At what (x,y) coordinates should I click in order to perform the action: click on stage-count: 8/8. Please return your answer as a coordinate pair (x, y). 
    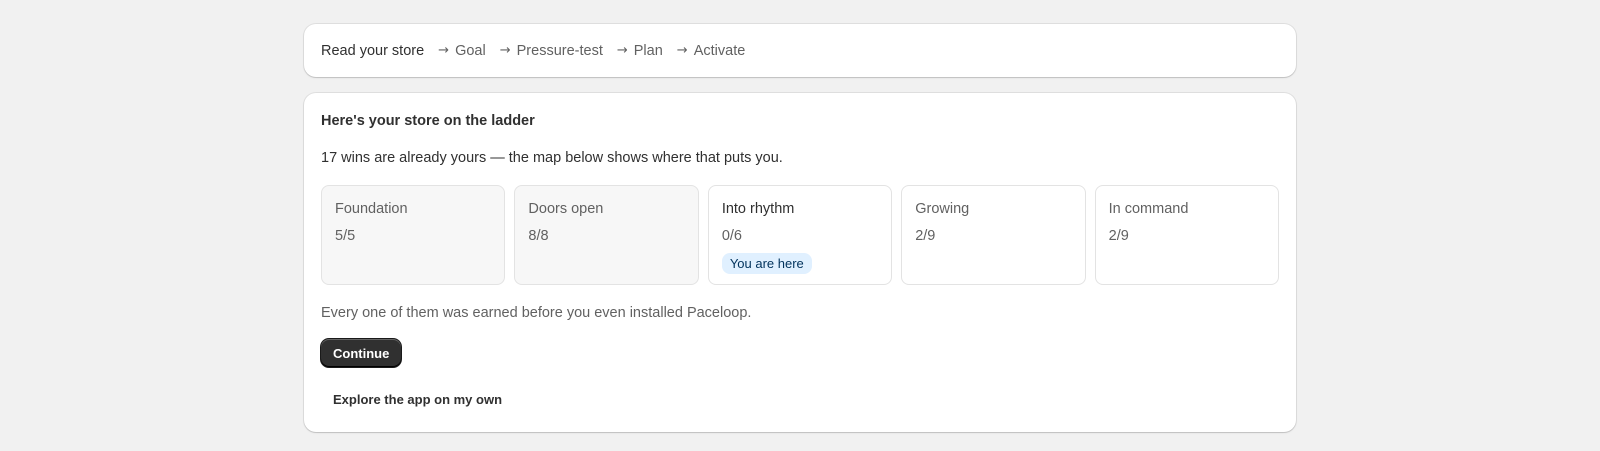
    Looking at the image, I should click on (538, 236).